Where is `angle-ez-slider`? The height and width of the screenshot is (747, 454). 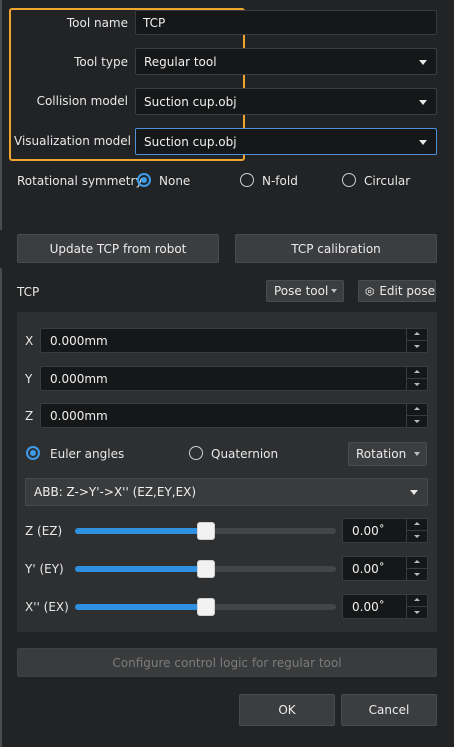
angle-ez-slider is located at coordinates (205, 531).